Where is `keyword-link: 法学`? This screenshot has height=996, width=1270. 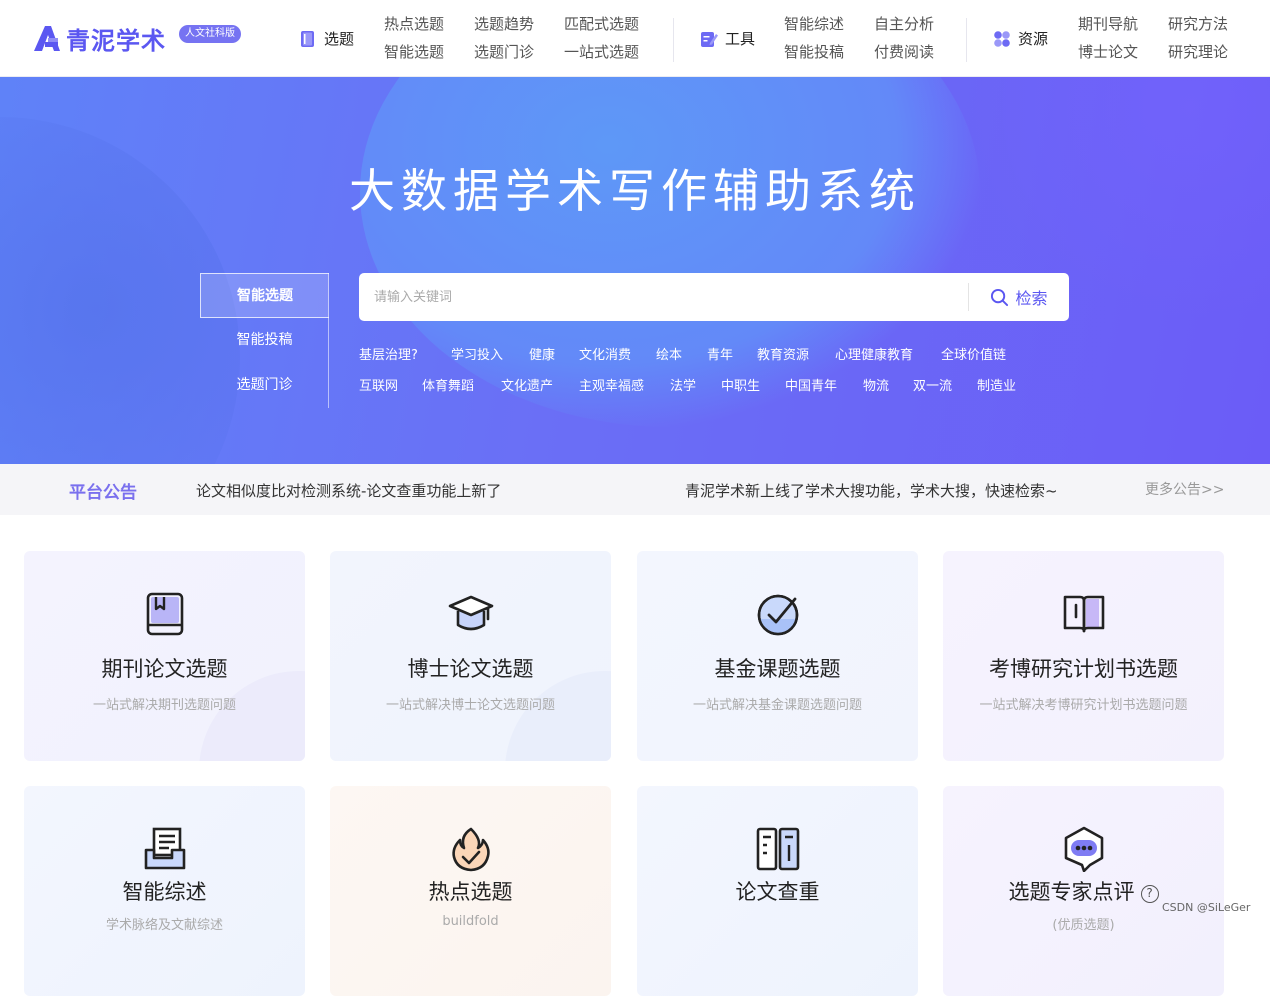
keyword-link: 法学 is located at coordinates (683, 387).